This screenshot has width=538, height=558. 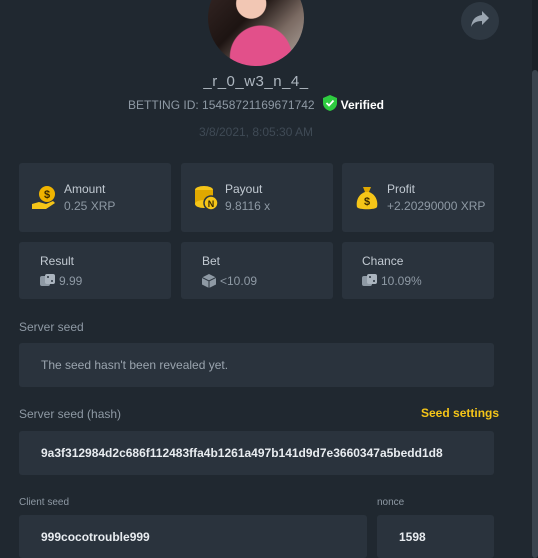 I want to click on share-icon, so click(x=480, y=21).